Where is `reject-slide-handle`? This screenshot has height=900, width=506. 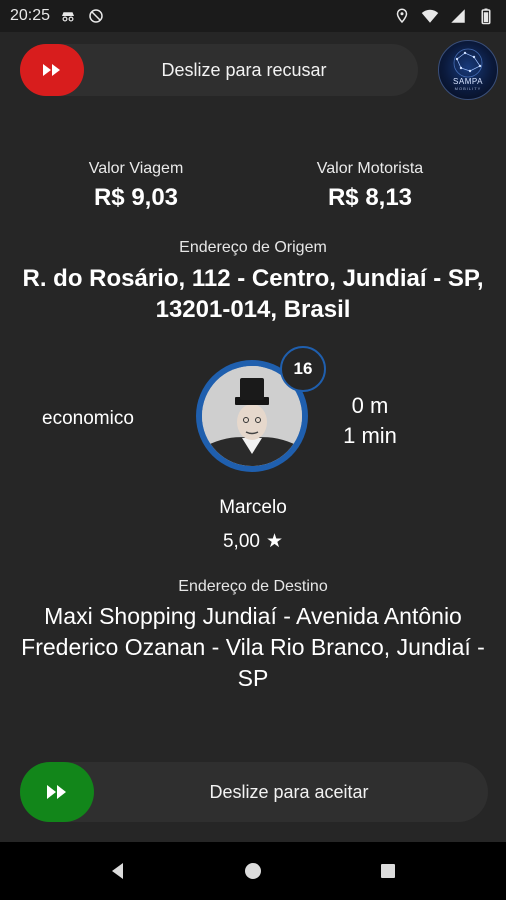 reject-slide-handle is located at coordinates (52, 70).